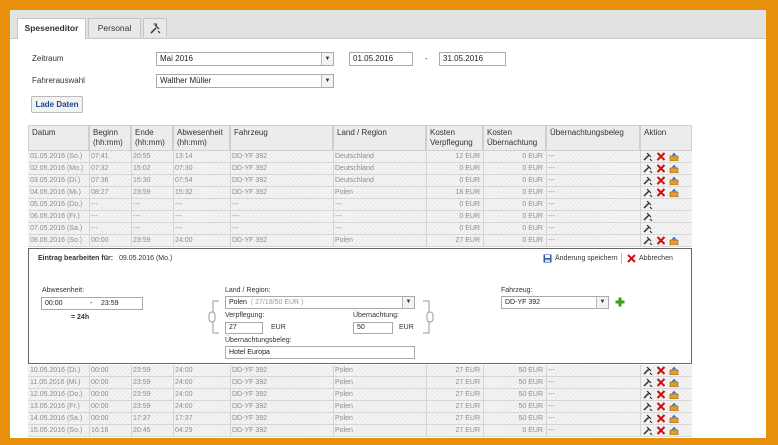  I want to click on add-vehicle-icon, so click(620, 302).